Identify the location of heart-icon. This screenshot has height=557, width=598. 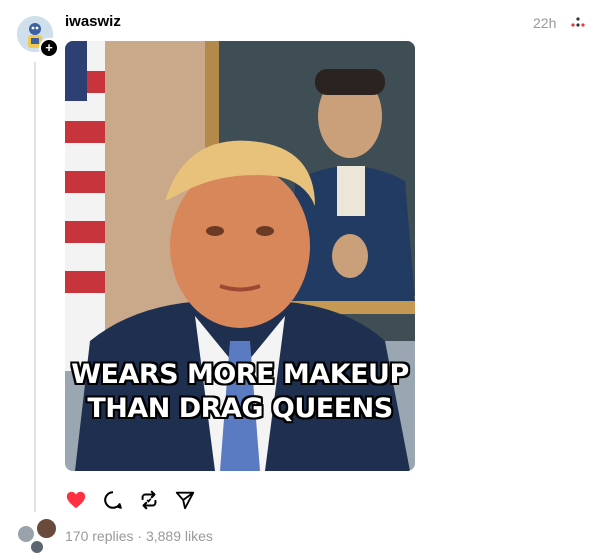
(76, 500).